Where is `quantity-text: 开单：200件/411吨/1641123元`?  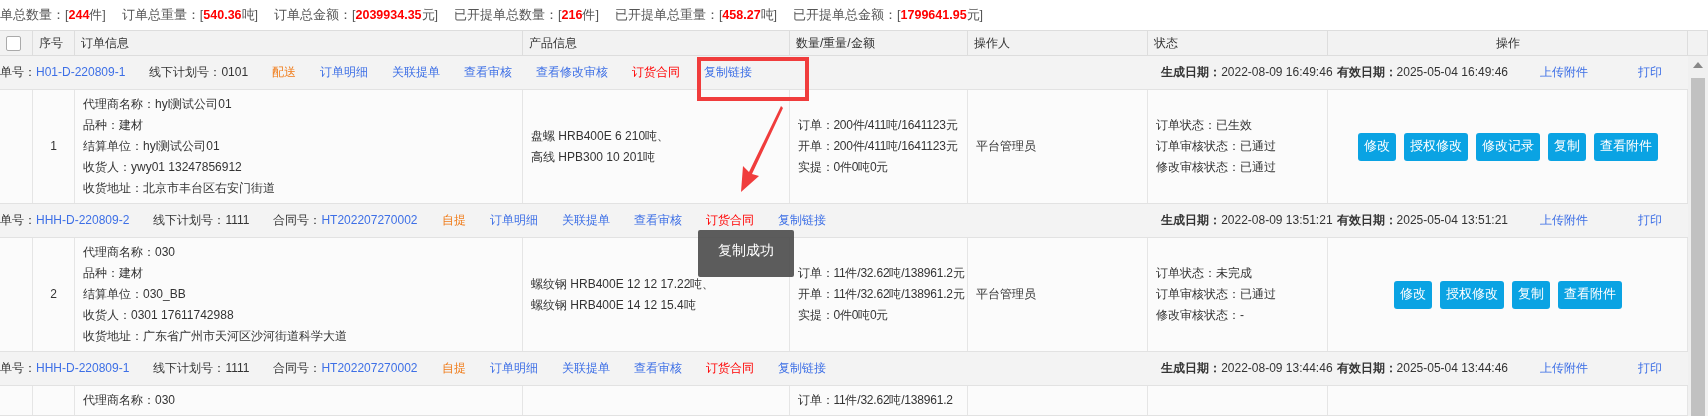 quantity-text: 开单：200件/411吨/1641123元 is located at coordinates (878, 146).